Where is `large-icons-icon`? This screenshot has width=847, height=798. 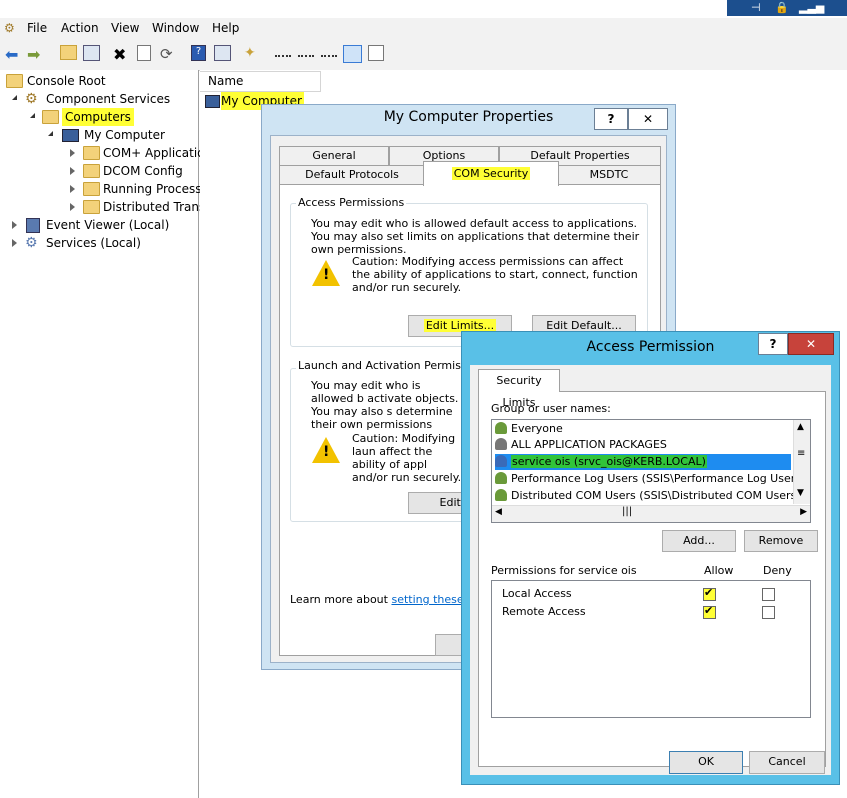 large-icons-icon is located at coordinates (283, 51).